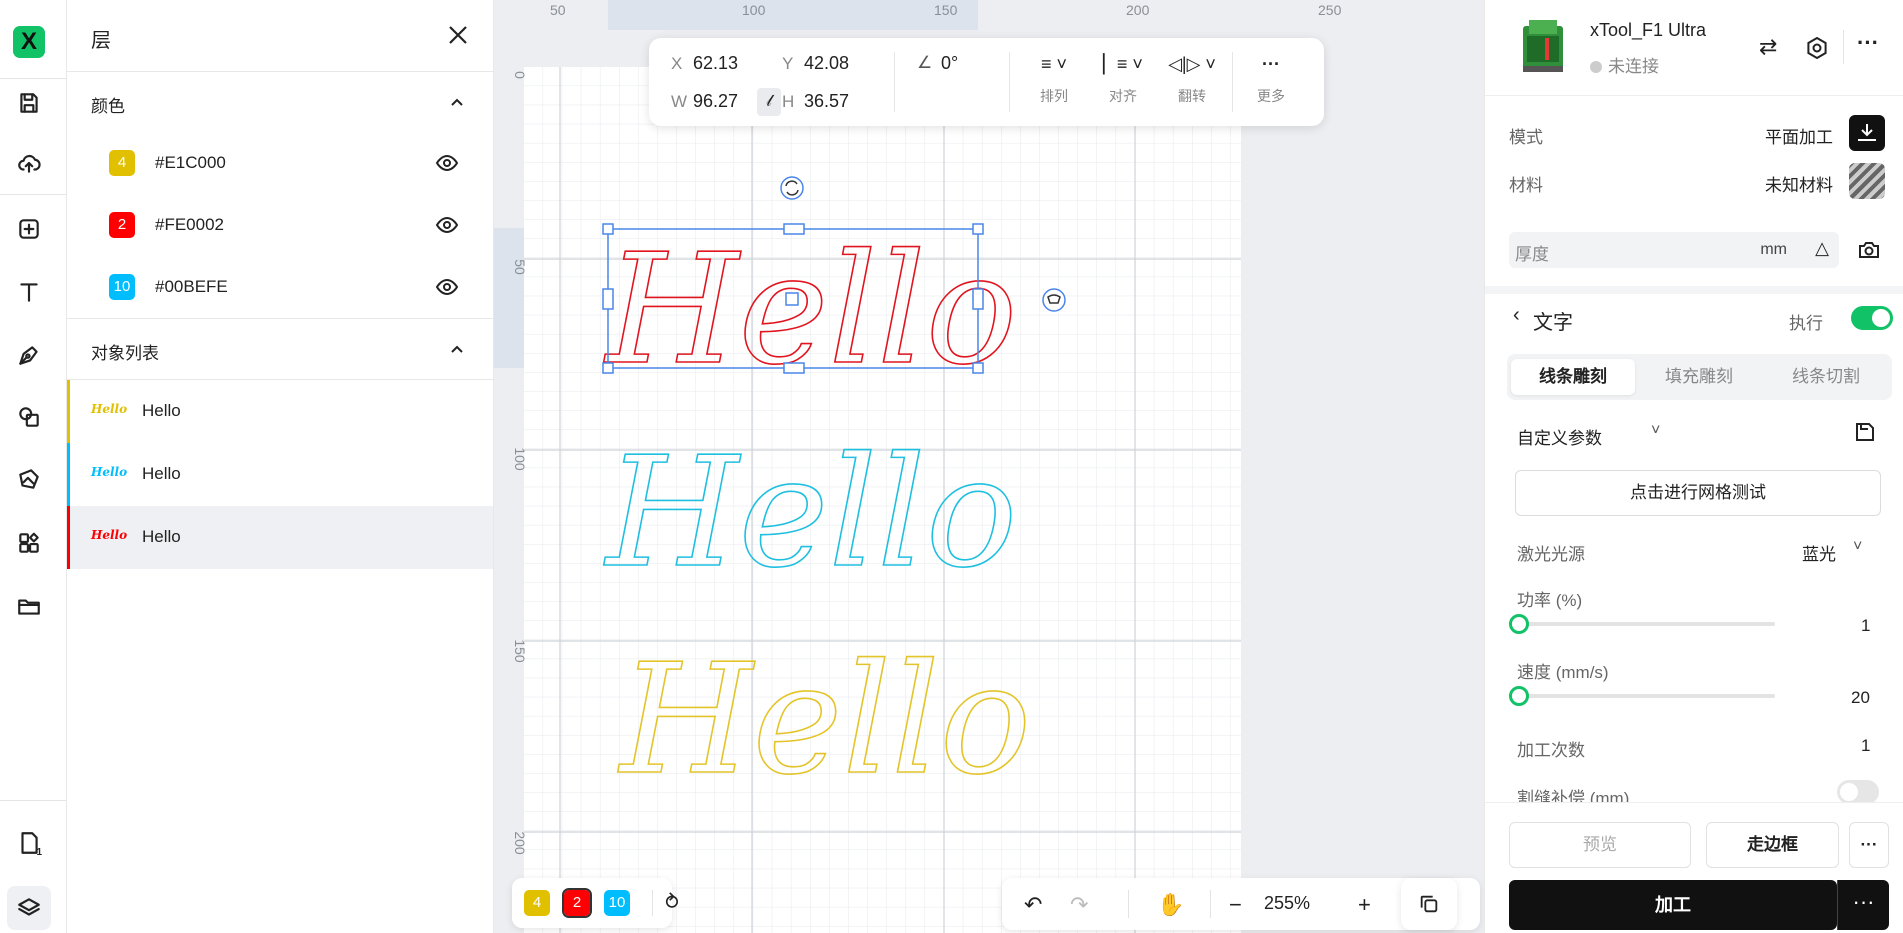 This screenshot has width=1903, height=933. Describe the element at coordinates (29, 163) in the screenshot. I see `cloud-upload-icon` at that location.